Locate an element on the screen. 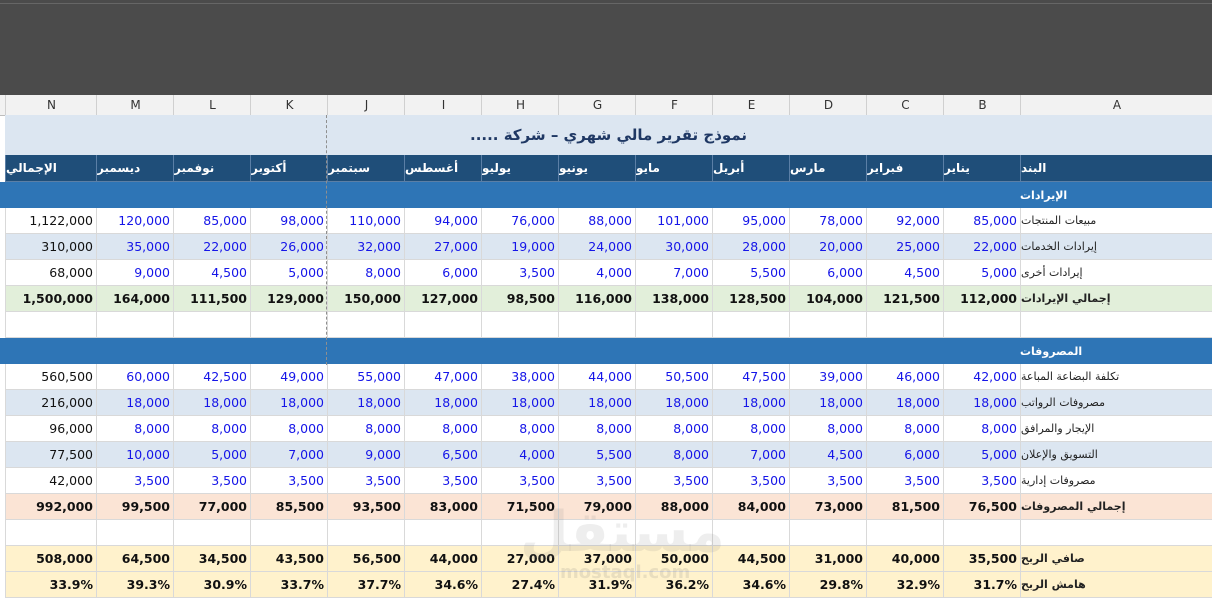 This screenshot has height=599, width=1212. value-cell: 50,000 is located at coordinates (673, 559).